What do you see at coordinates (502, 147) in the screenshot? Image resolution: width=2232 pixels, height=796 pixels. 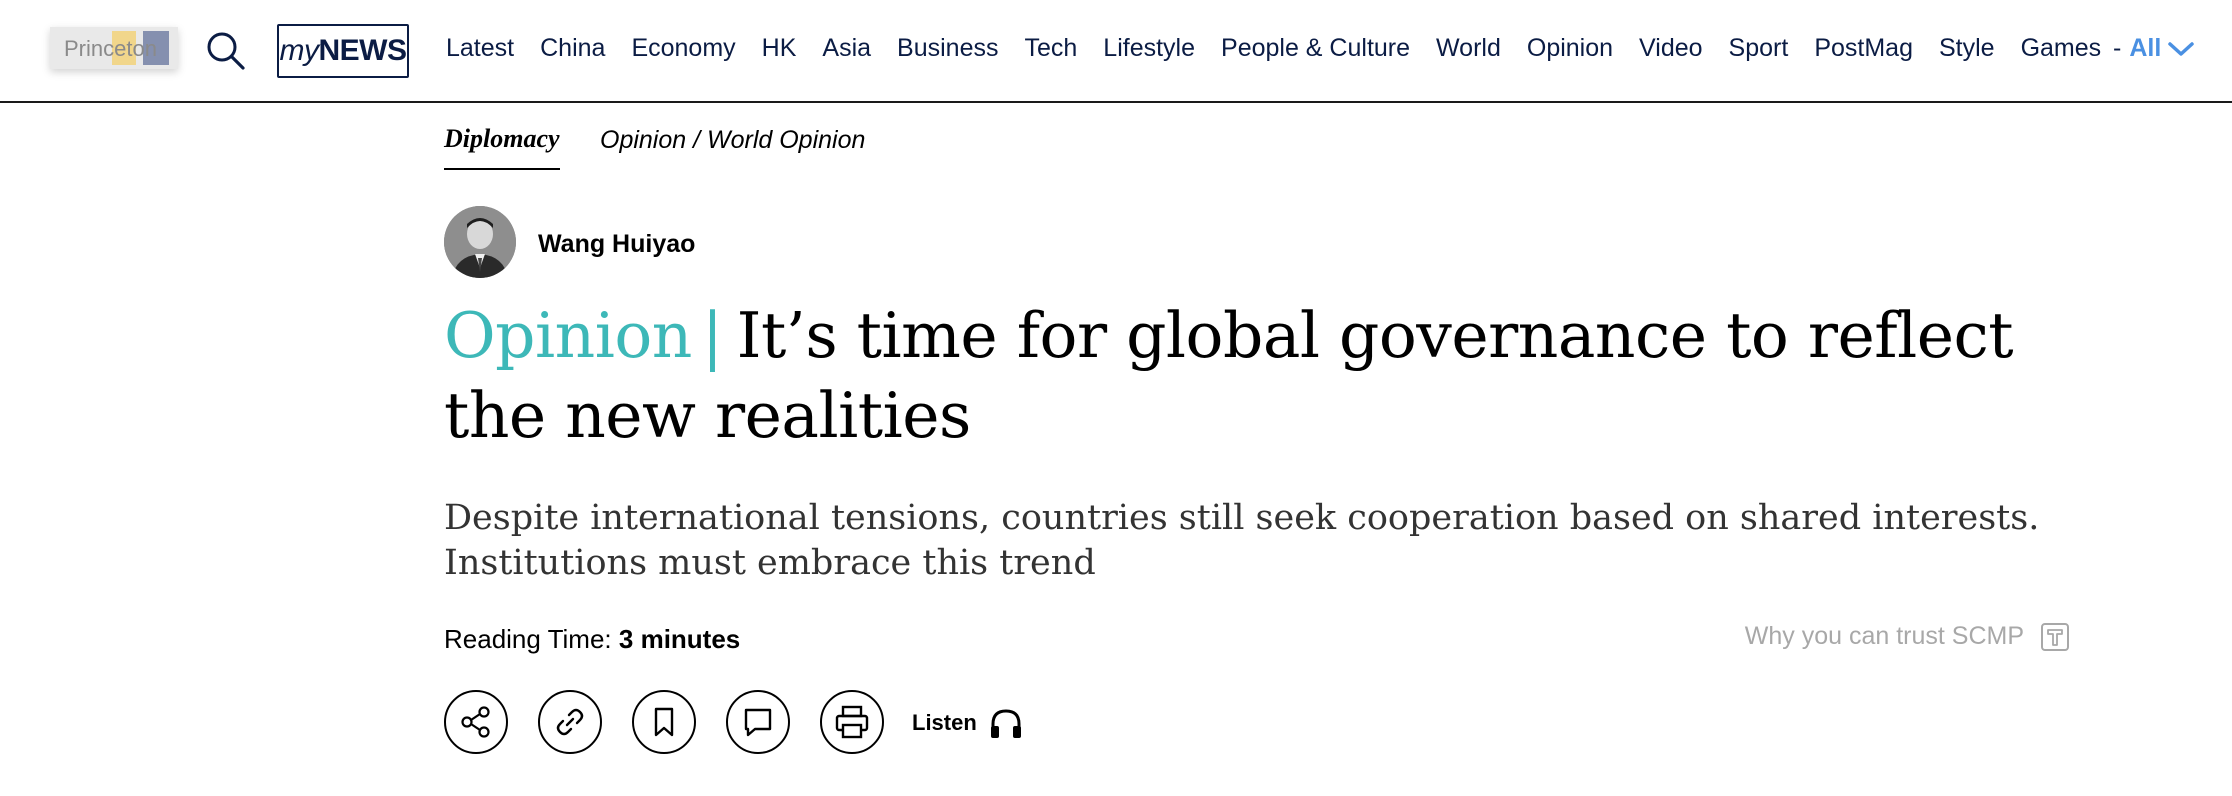 I see `breadcrumb-section-diplomacy: Diplomacy` at bounding box center [502, 147].